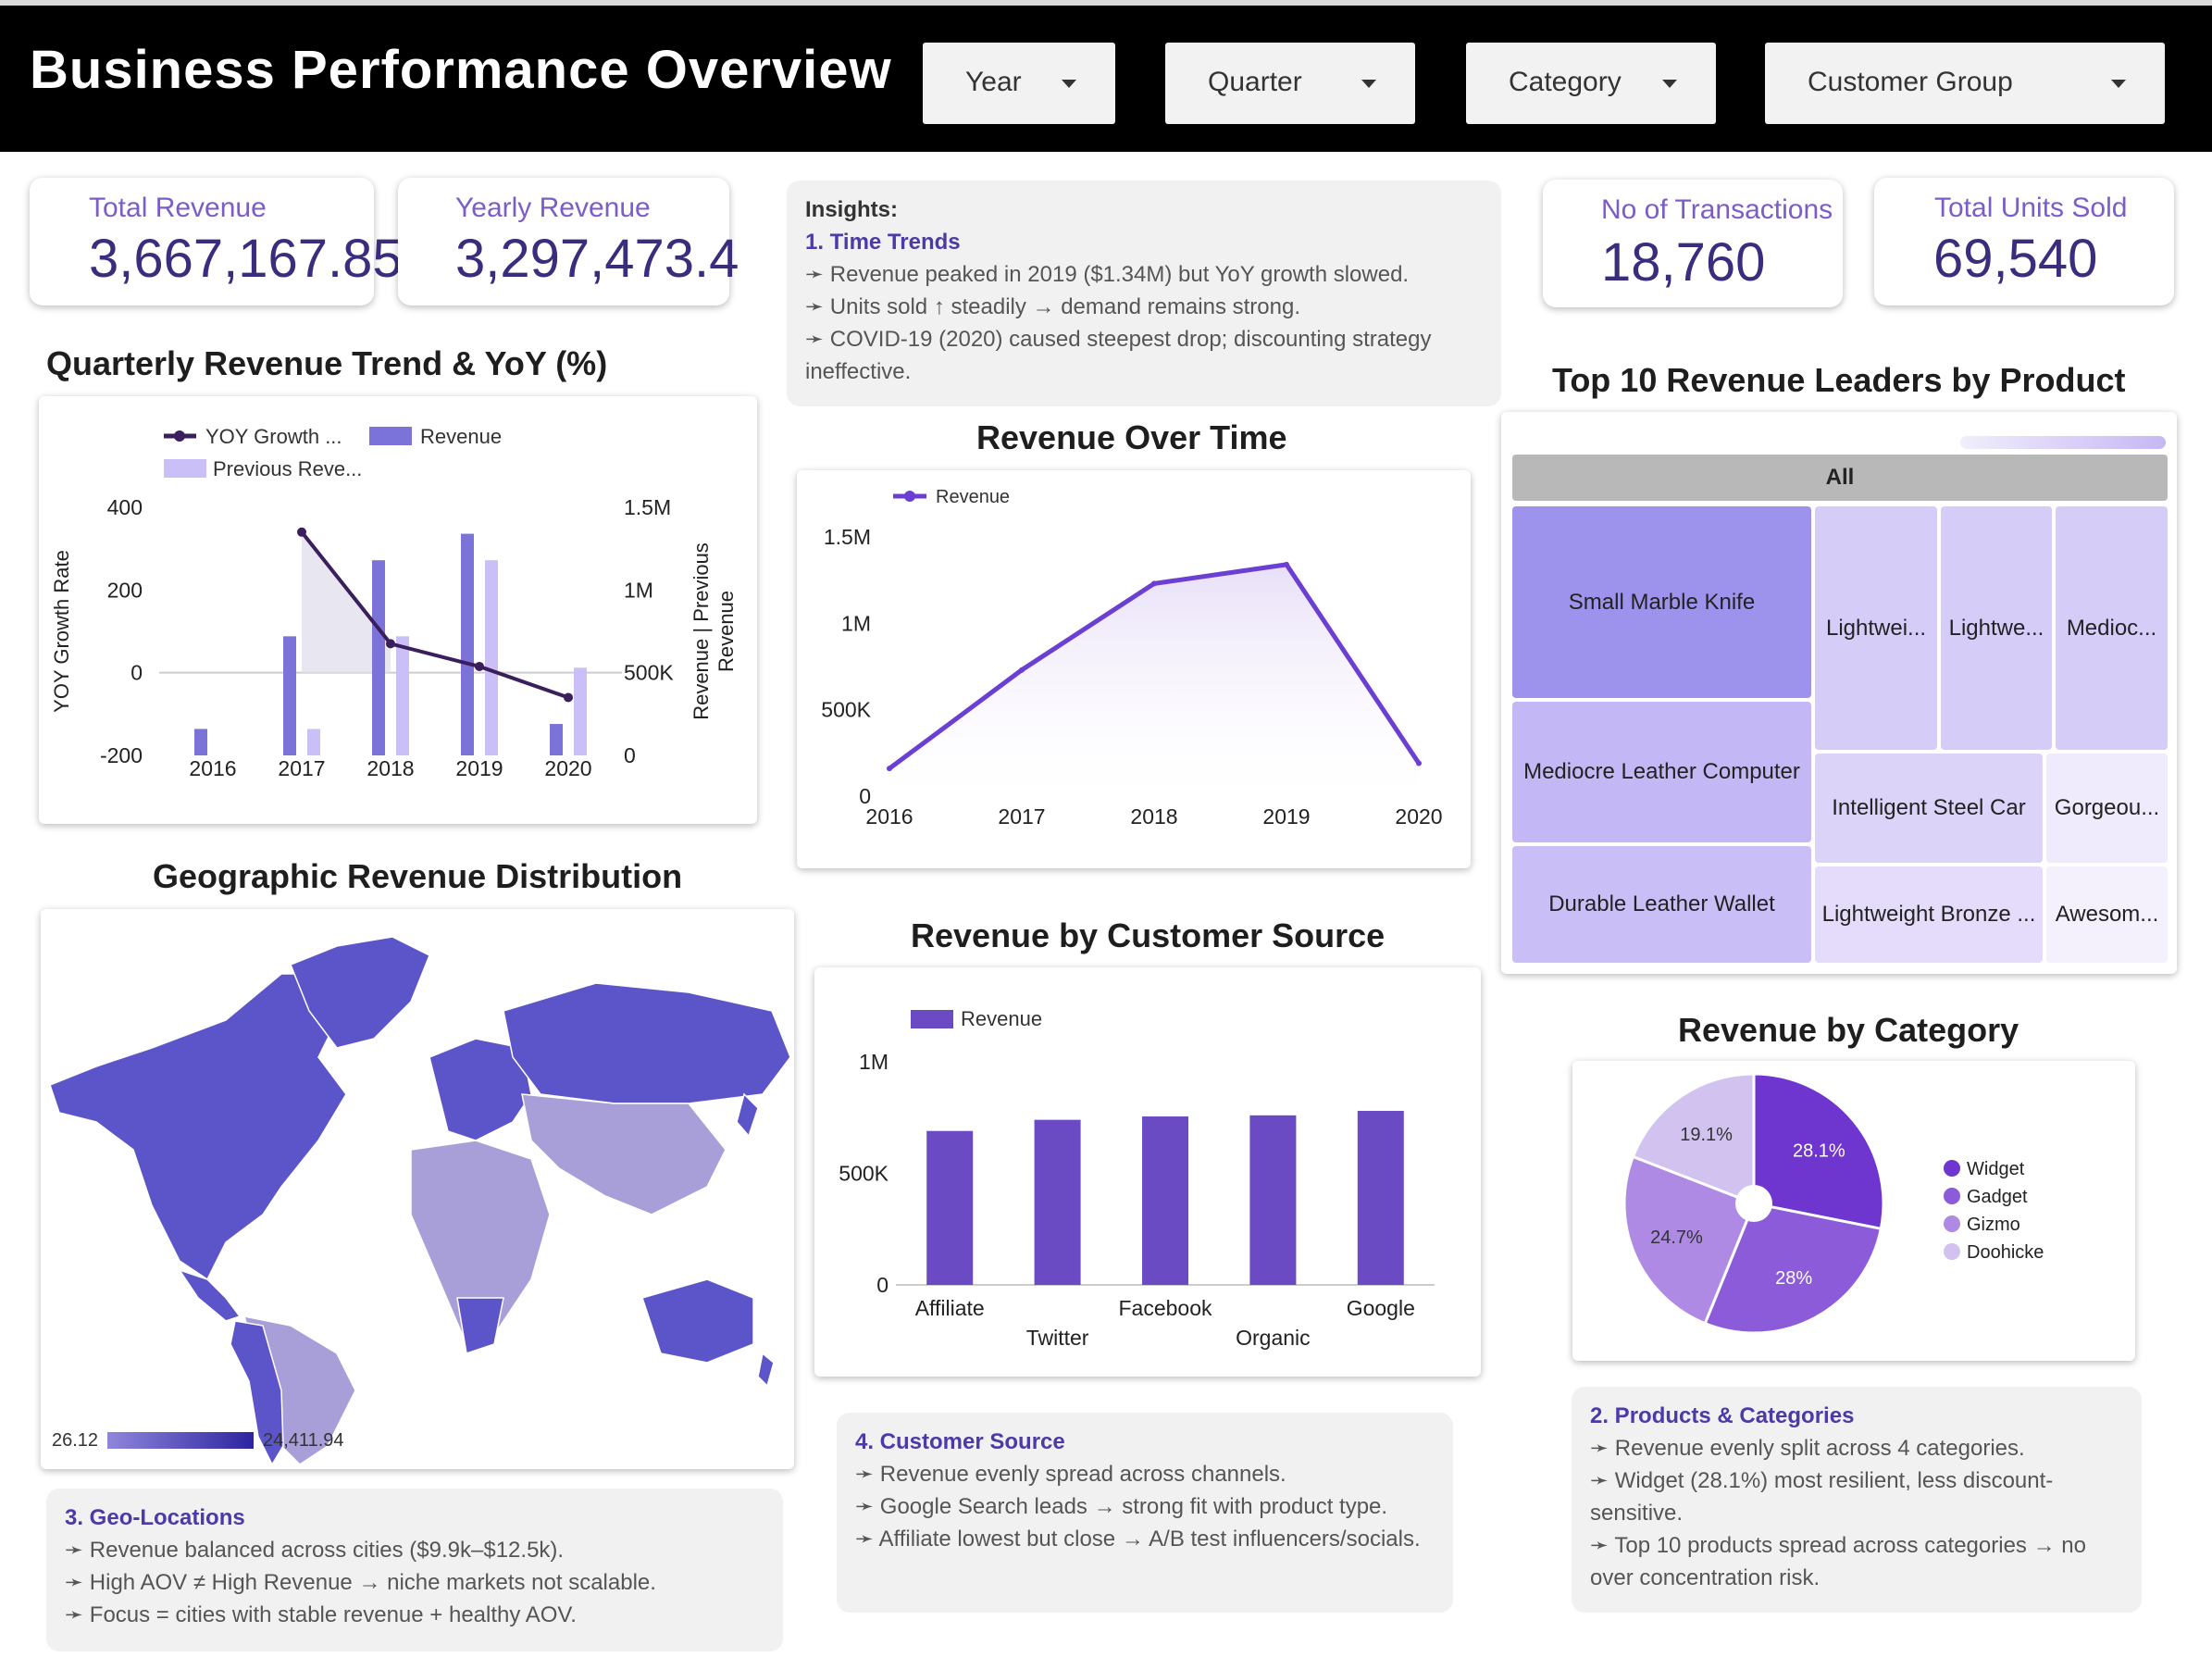 The height and width of the screenshot is (1670, 2212). I want to click on kpi-label: Total Units Sold, so click(2031, 208).